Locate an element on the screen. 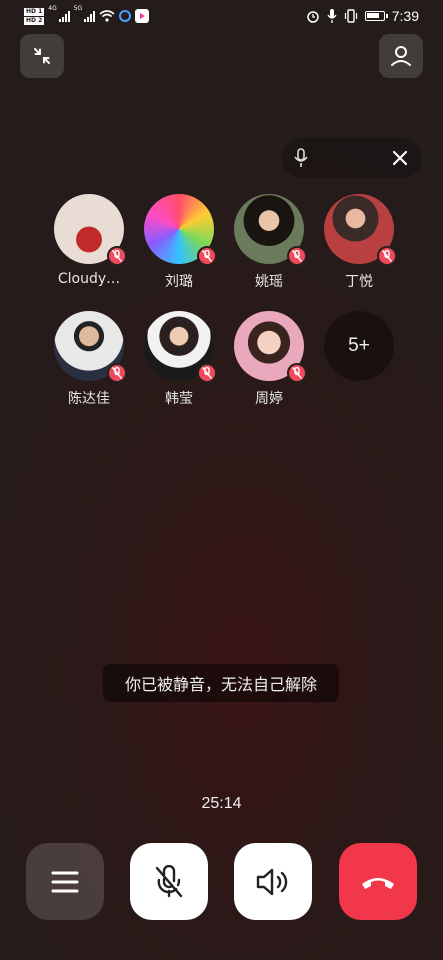 This screenshot has width=443, height=960. menu-icon is located at coordinates (65, 881).